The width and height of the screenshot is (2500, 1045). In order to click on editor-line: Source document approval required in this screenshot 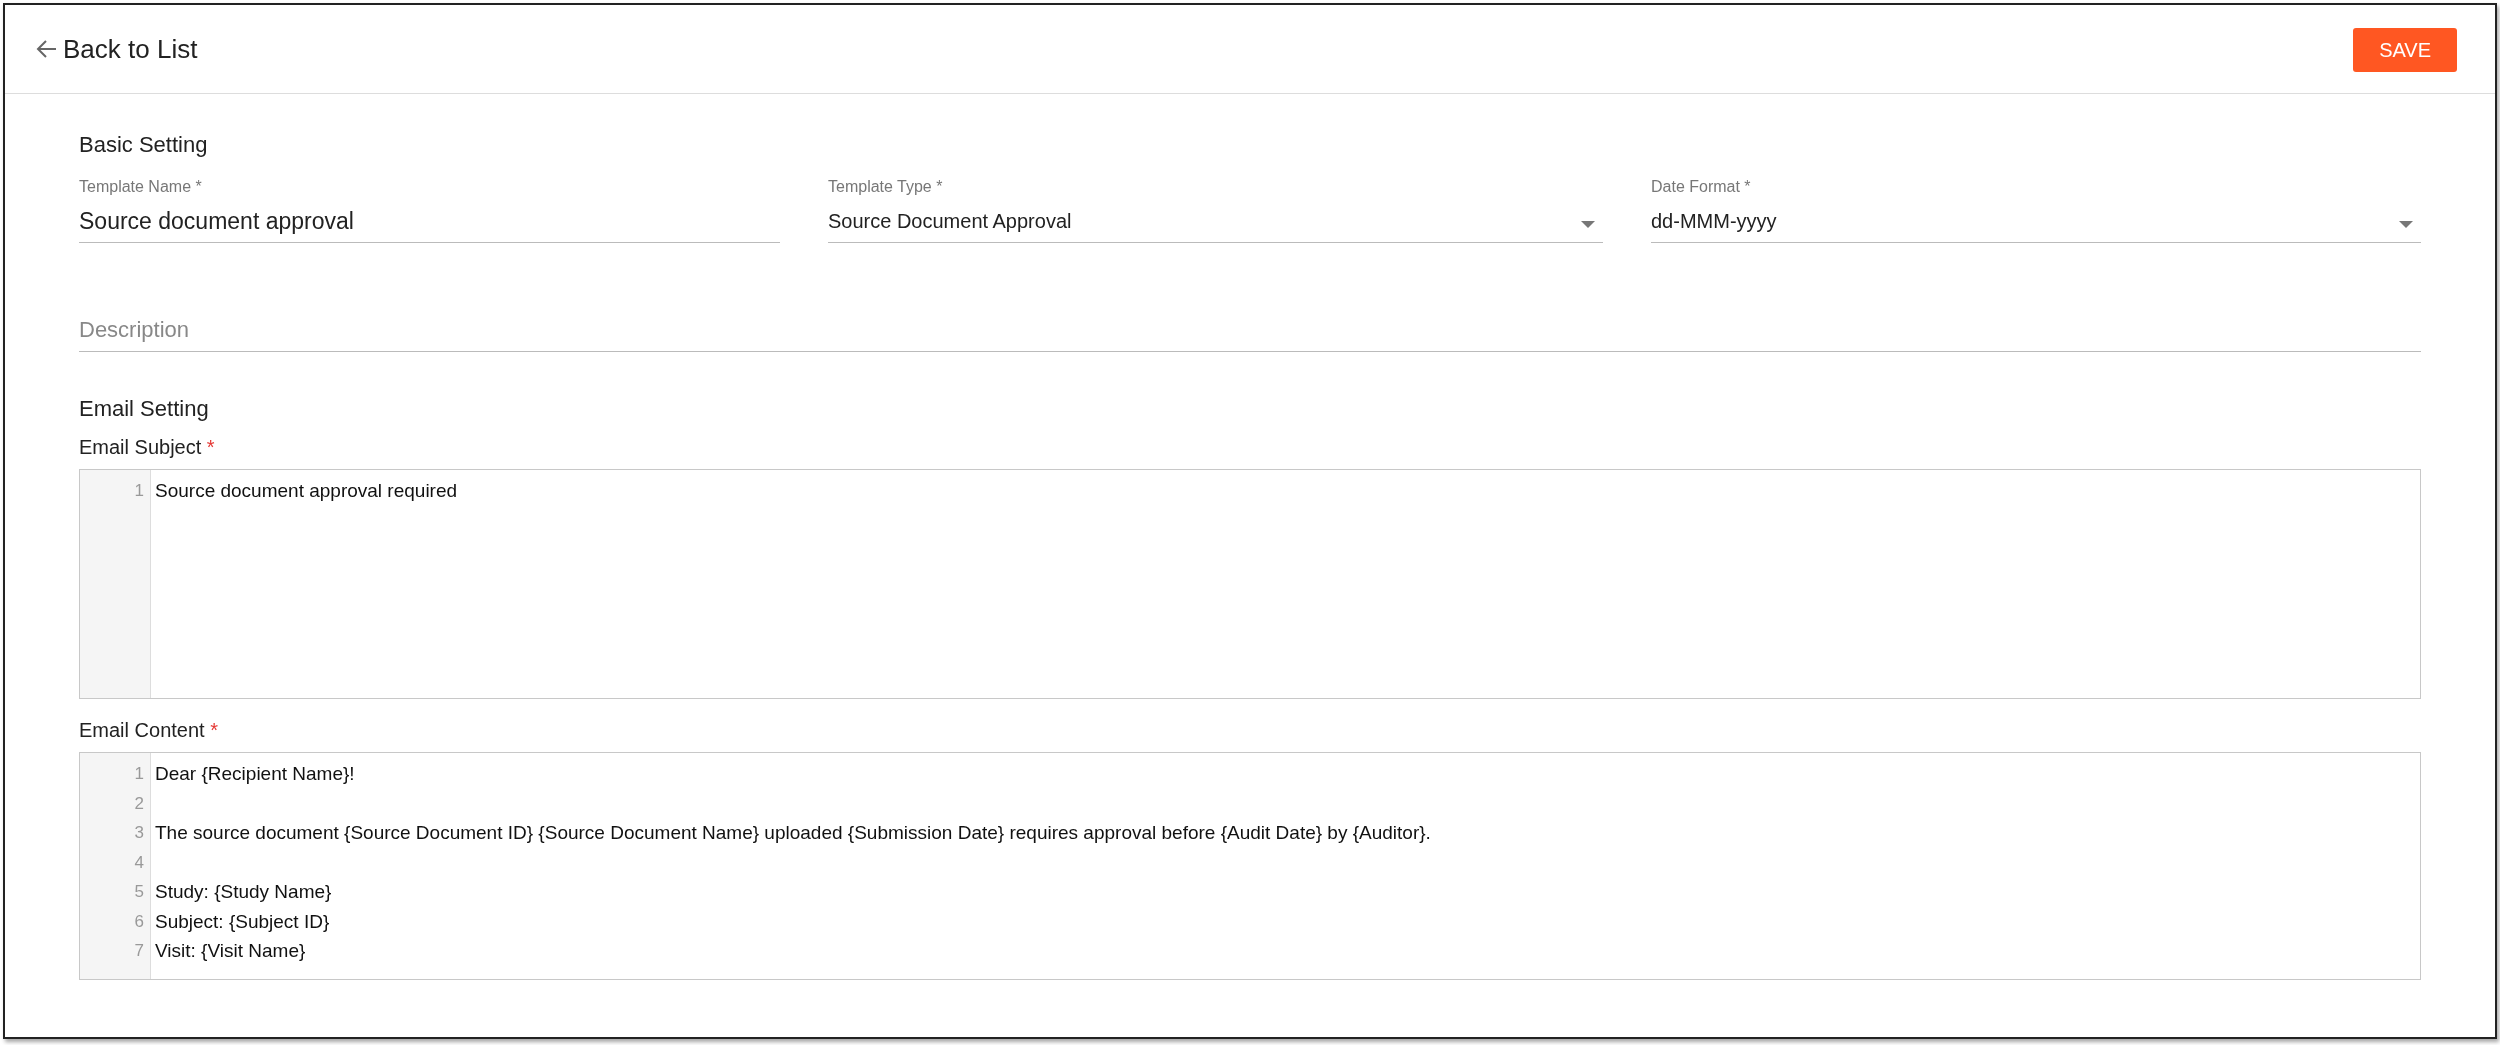, I will do `click(307, 491)`.